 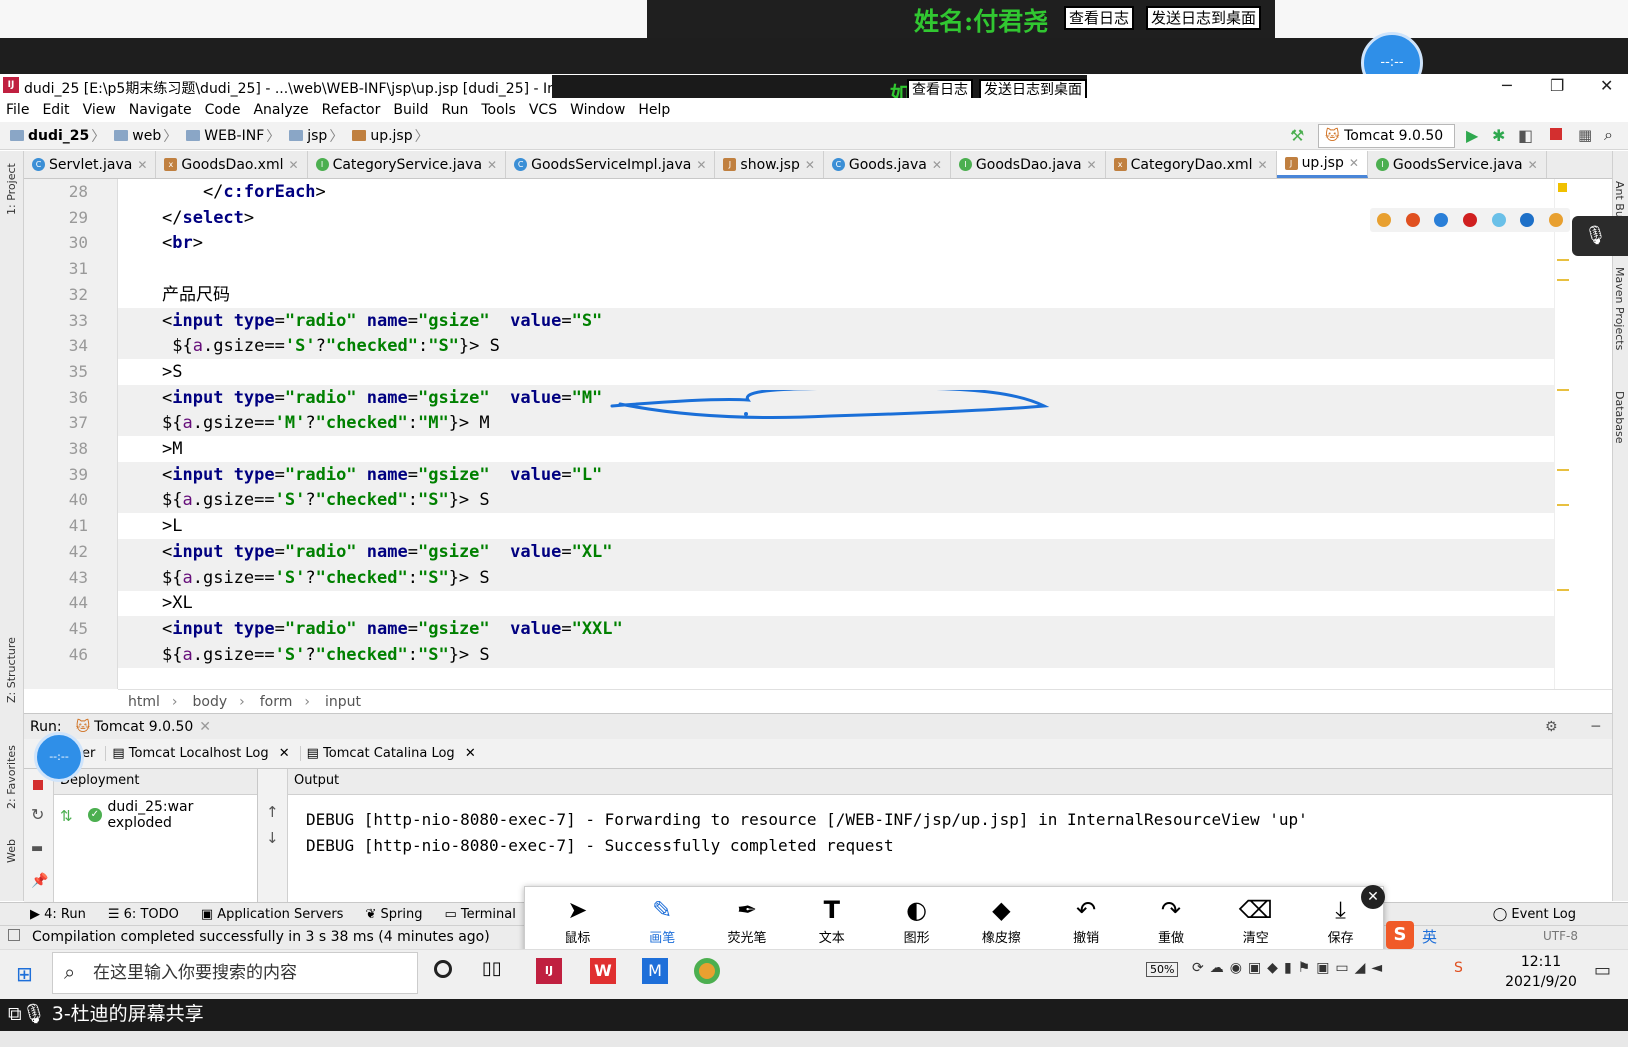 I want to click on battery-indicator: 50%, so click(x=1162, y=969).